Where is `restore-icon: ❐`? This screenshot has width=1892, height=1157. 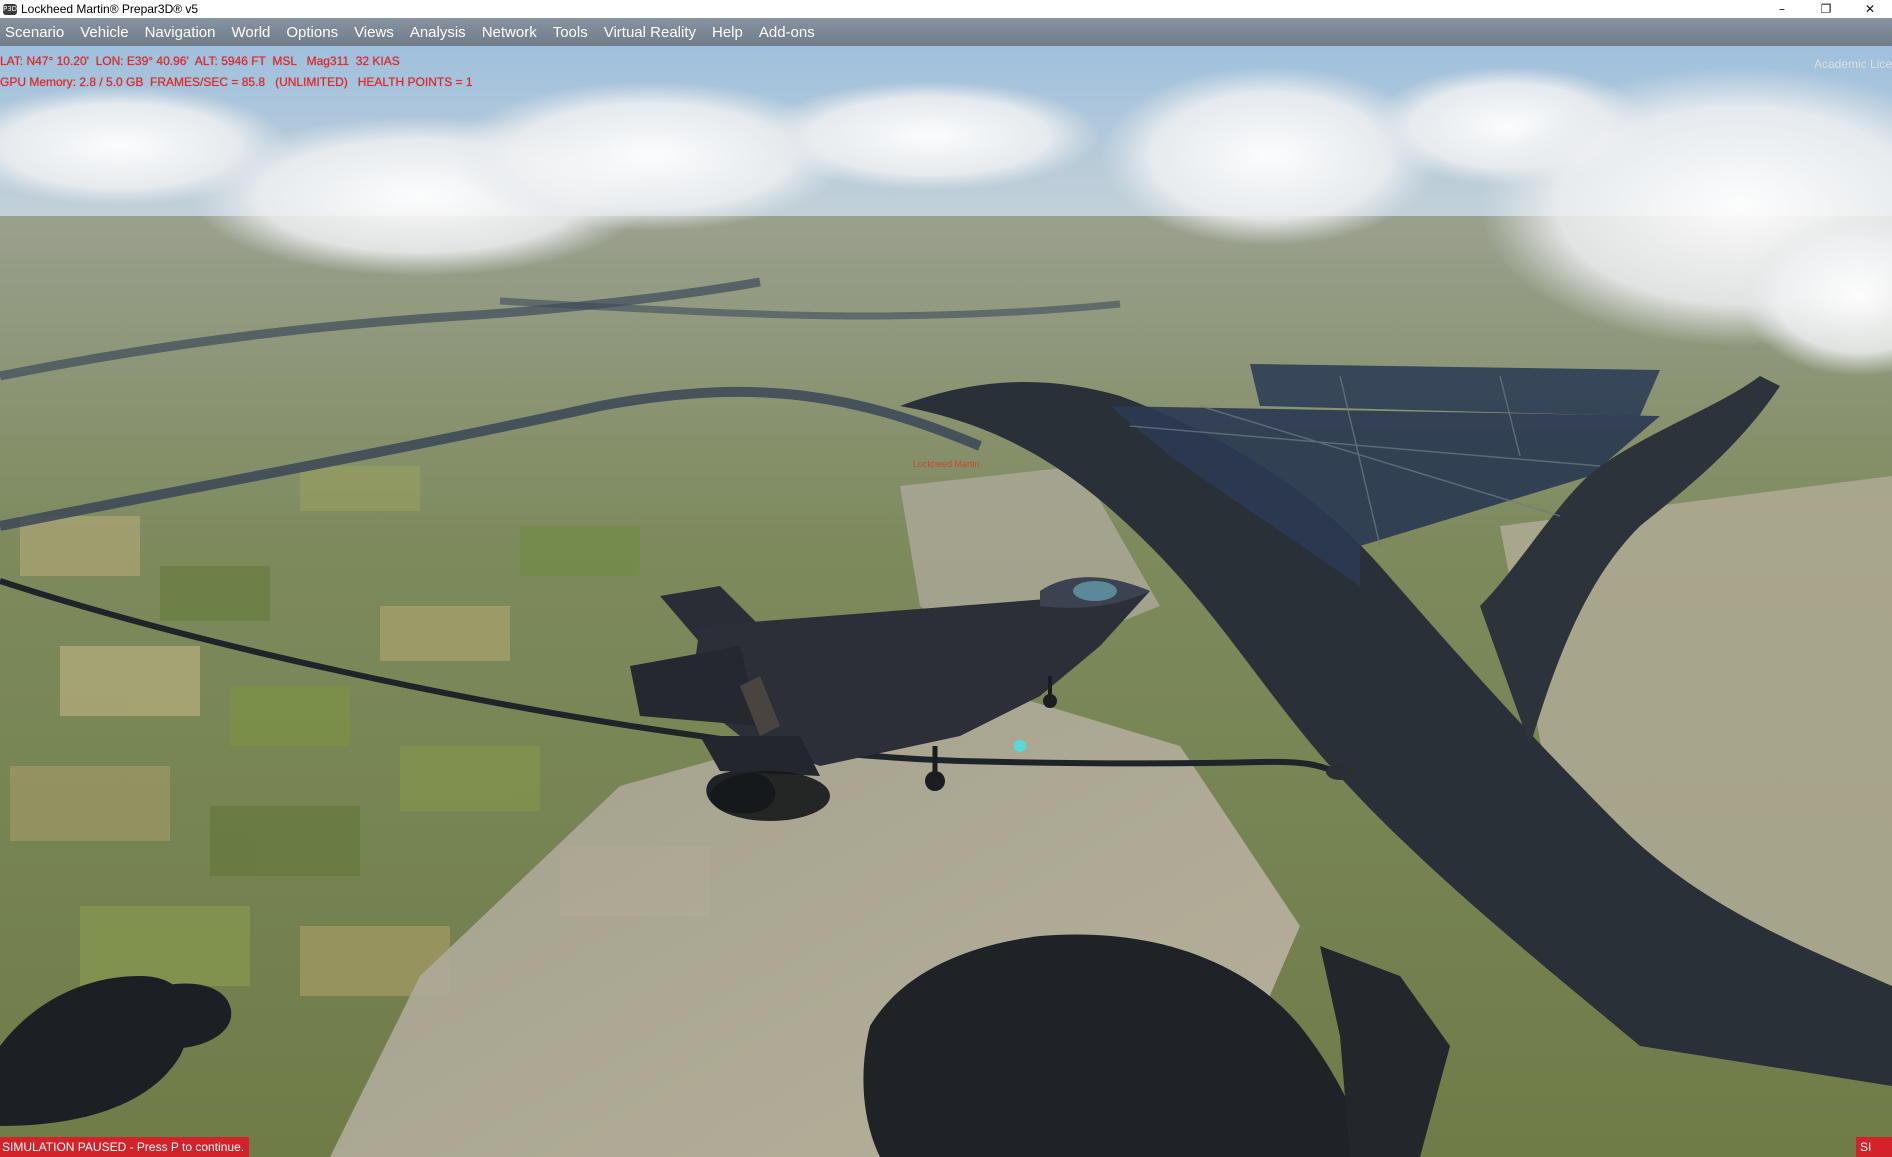 restore-icon: ❐ is located at coordinates (1826, 9).